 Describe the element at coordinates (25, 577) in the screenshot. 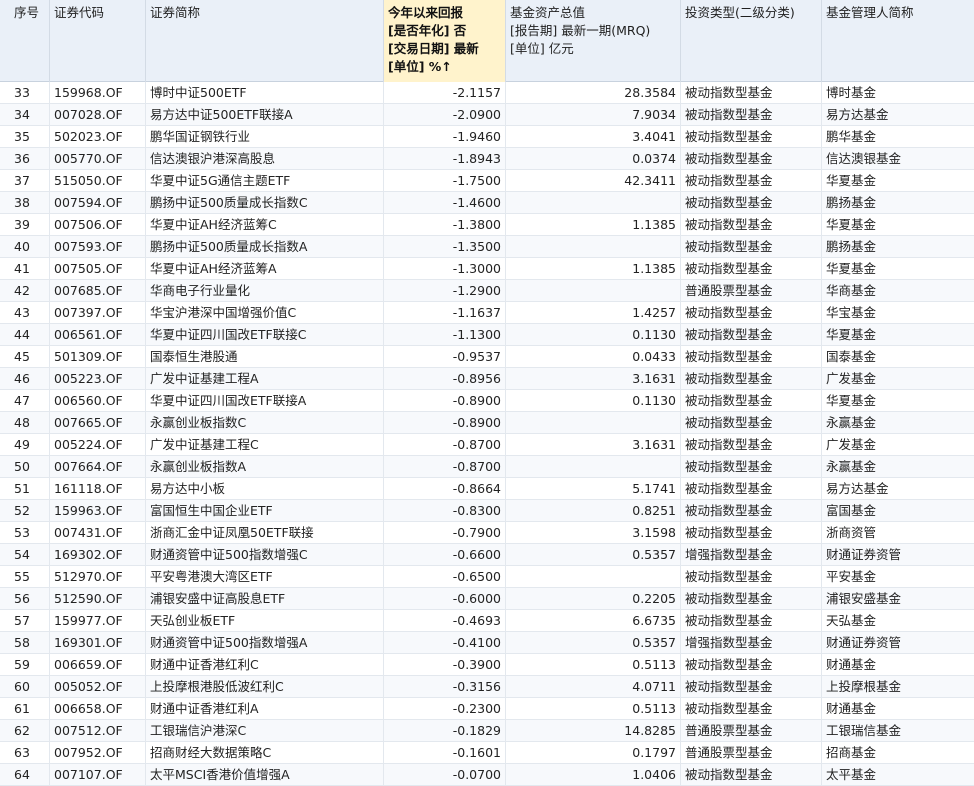

I see `cell-seq: 55` at that location.